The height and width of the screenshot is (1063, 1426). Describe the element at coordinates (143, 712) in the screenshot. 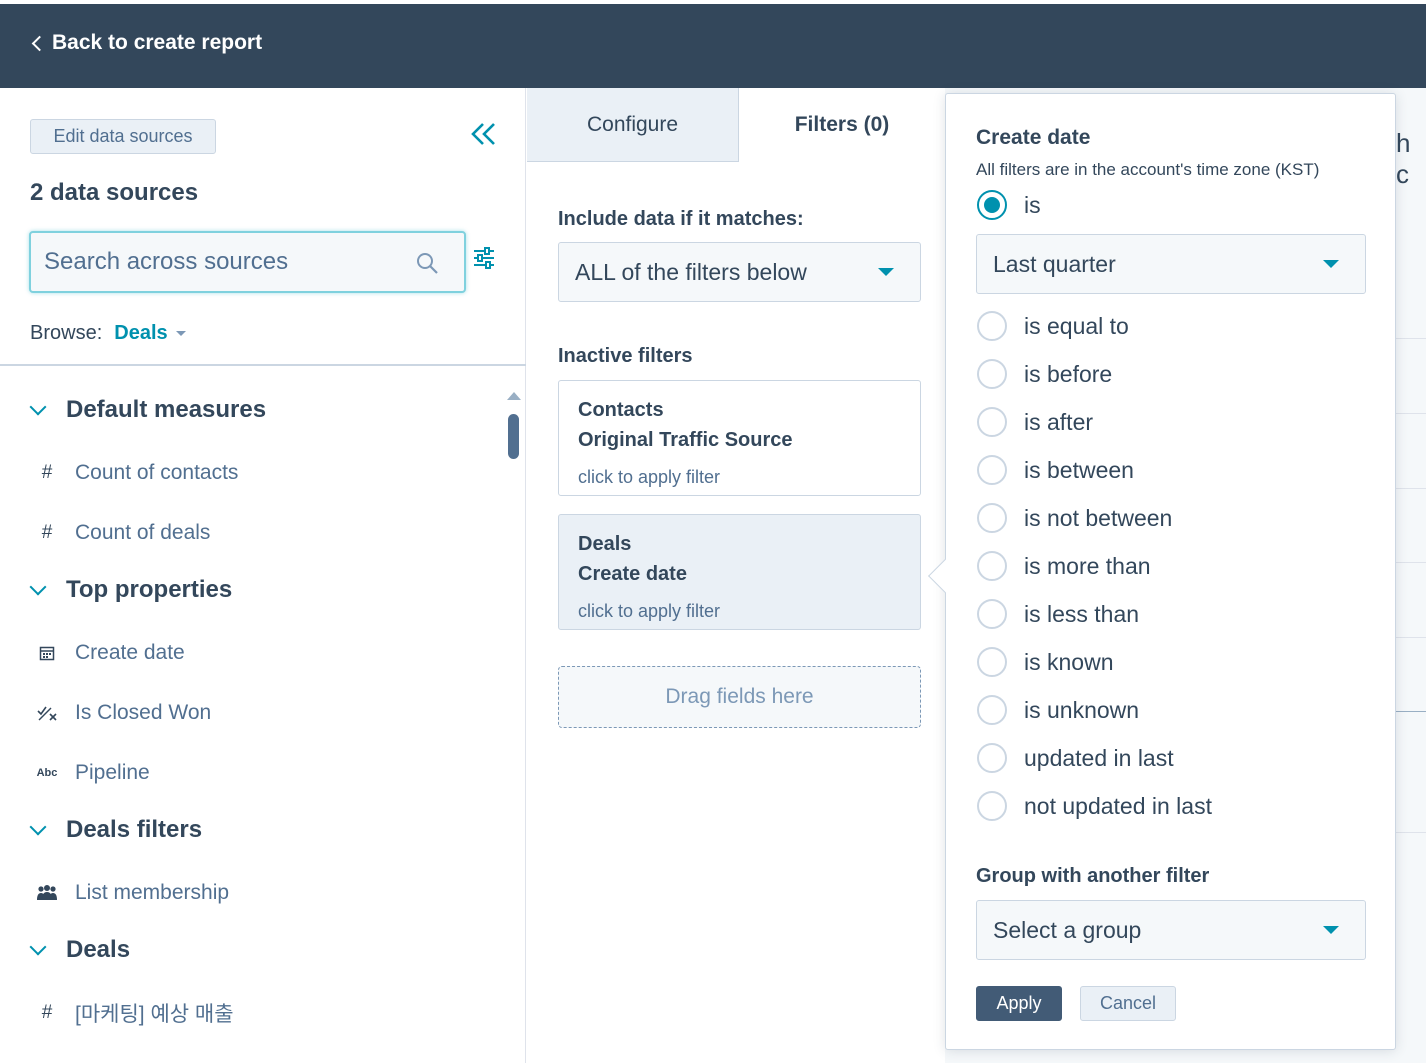

I see `property-label: Is Closed Won` at that location.